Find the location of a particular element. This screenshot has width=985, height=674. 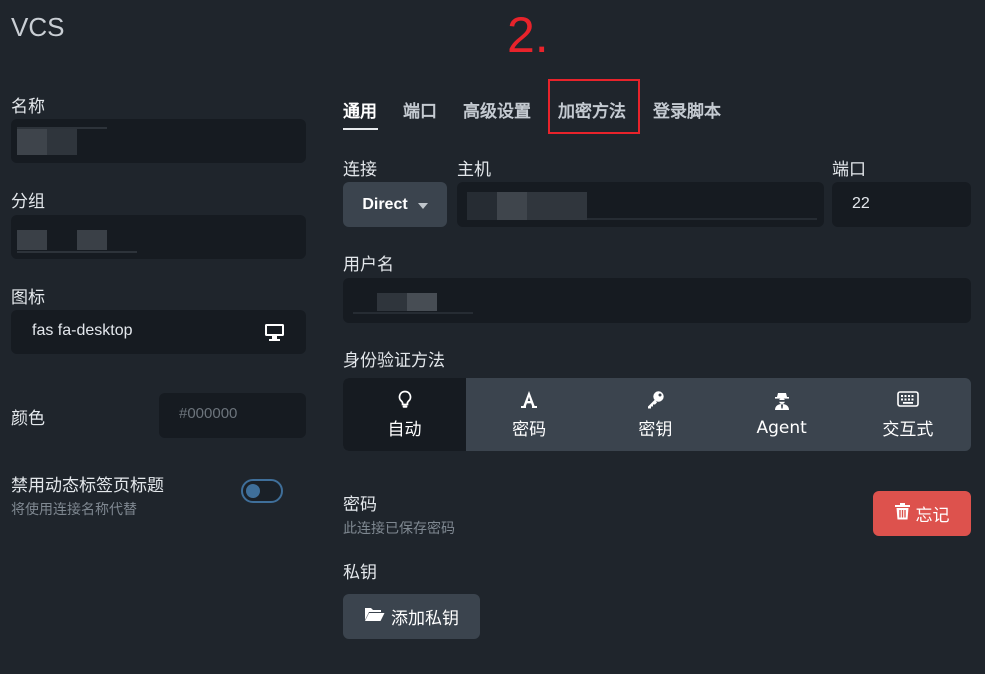

username-input is located at coordinates (657, 300).